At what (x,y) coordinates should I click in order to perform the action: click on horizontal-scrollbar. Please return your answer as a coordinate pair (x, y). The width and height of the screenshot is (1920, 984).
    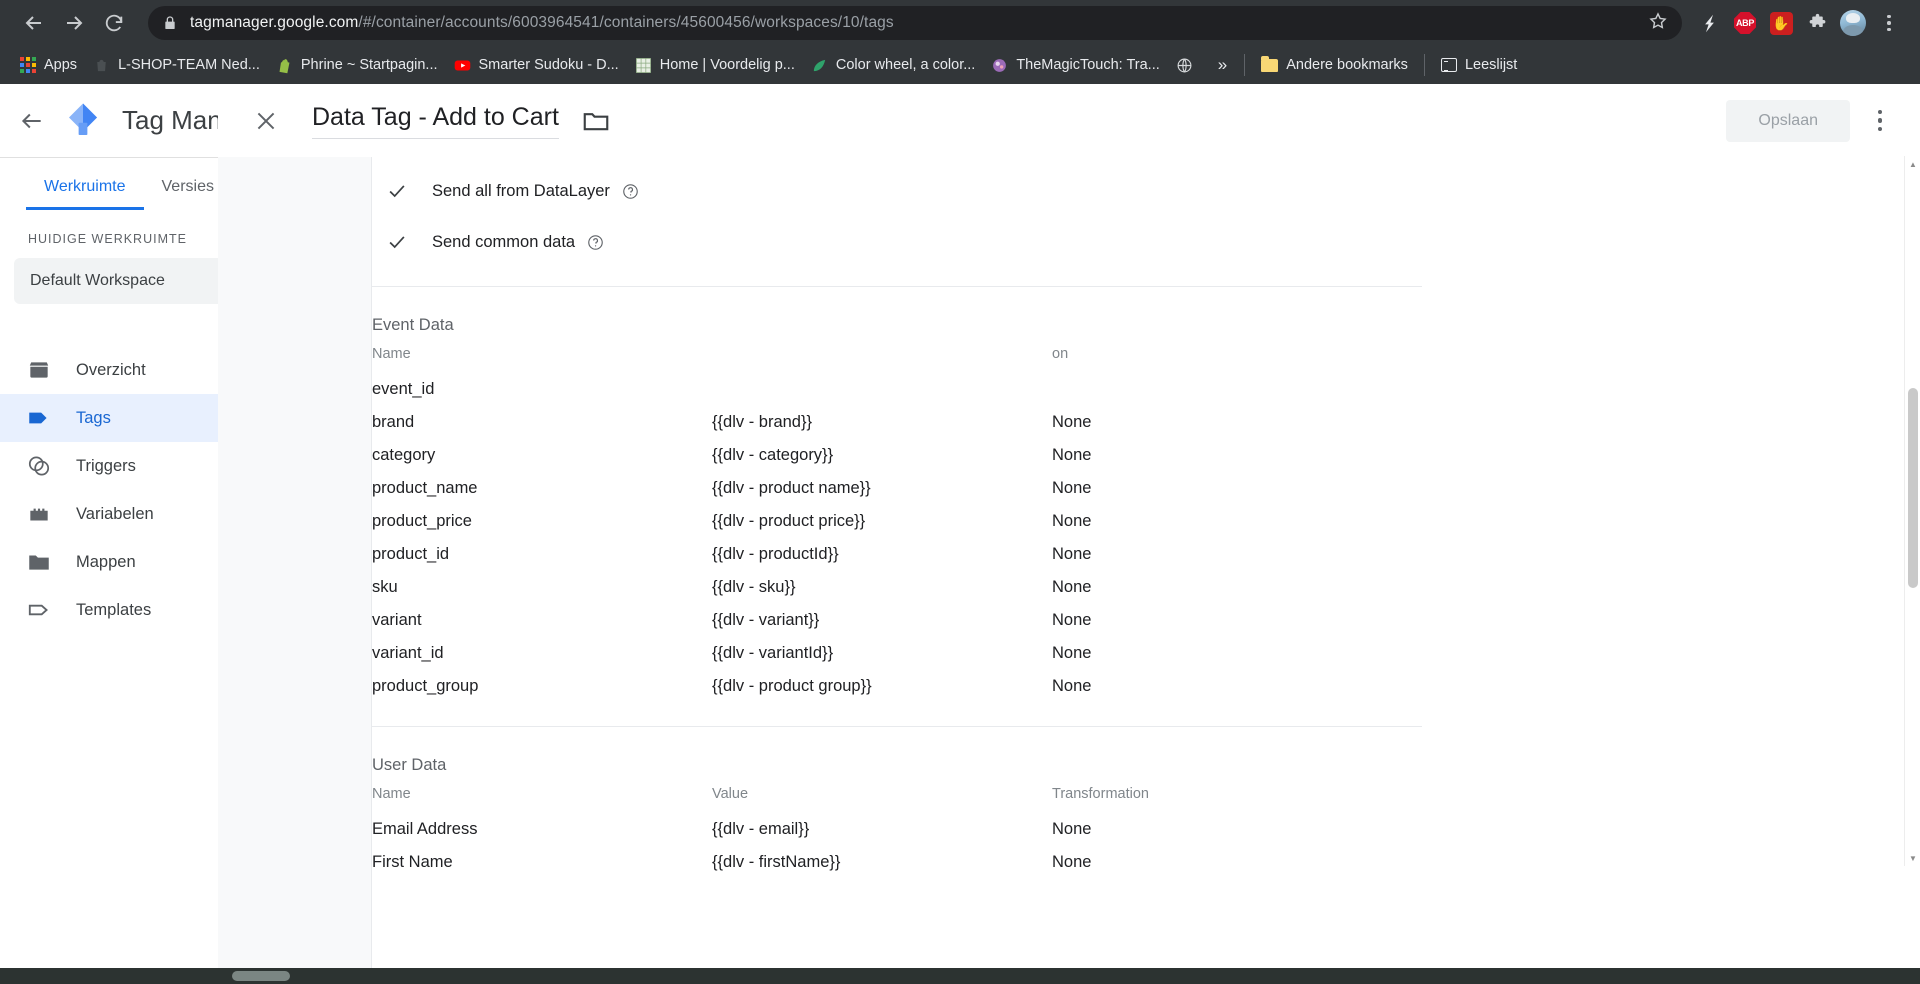
    Looking at the image, I should click on (960, 976).